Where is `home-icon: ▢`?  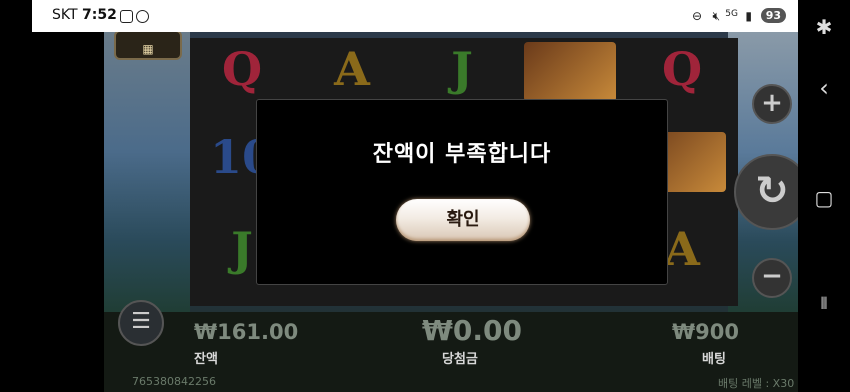
home-icon: ▢ is located at coordinates (824, 198).